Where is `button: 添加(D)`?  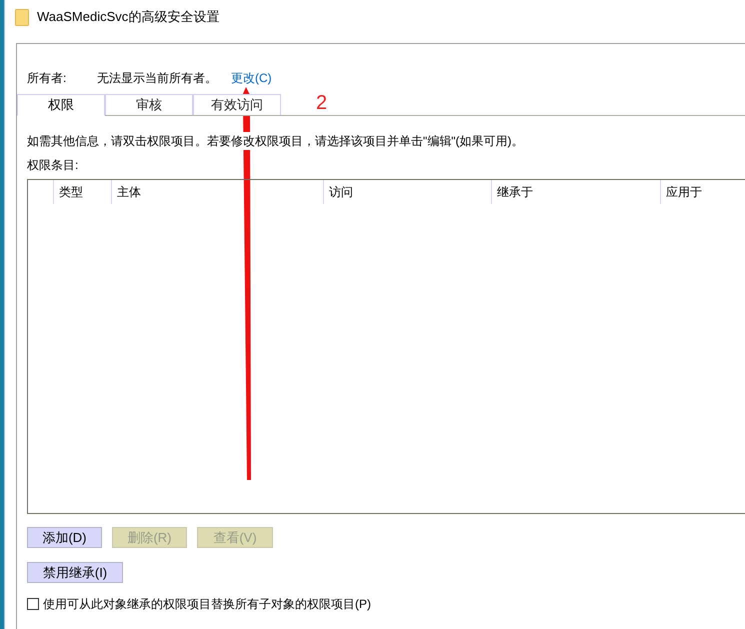
button: 添加(D) is located at coordinates (64, 537).